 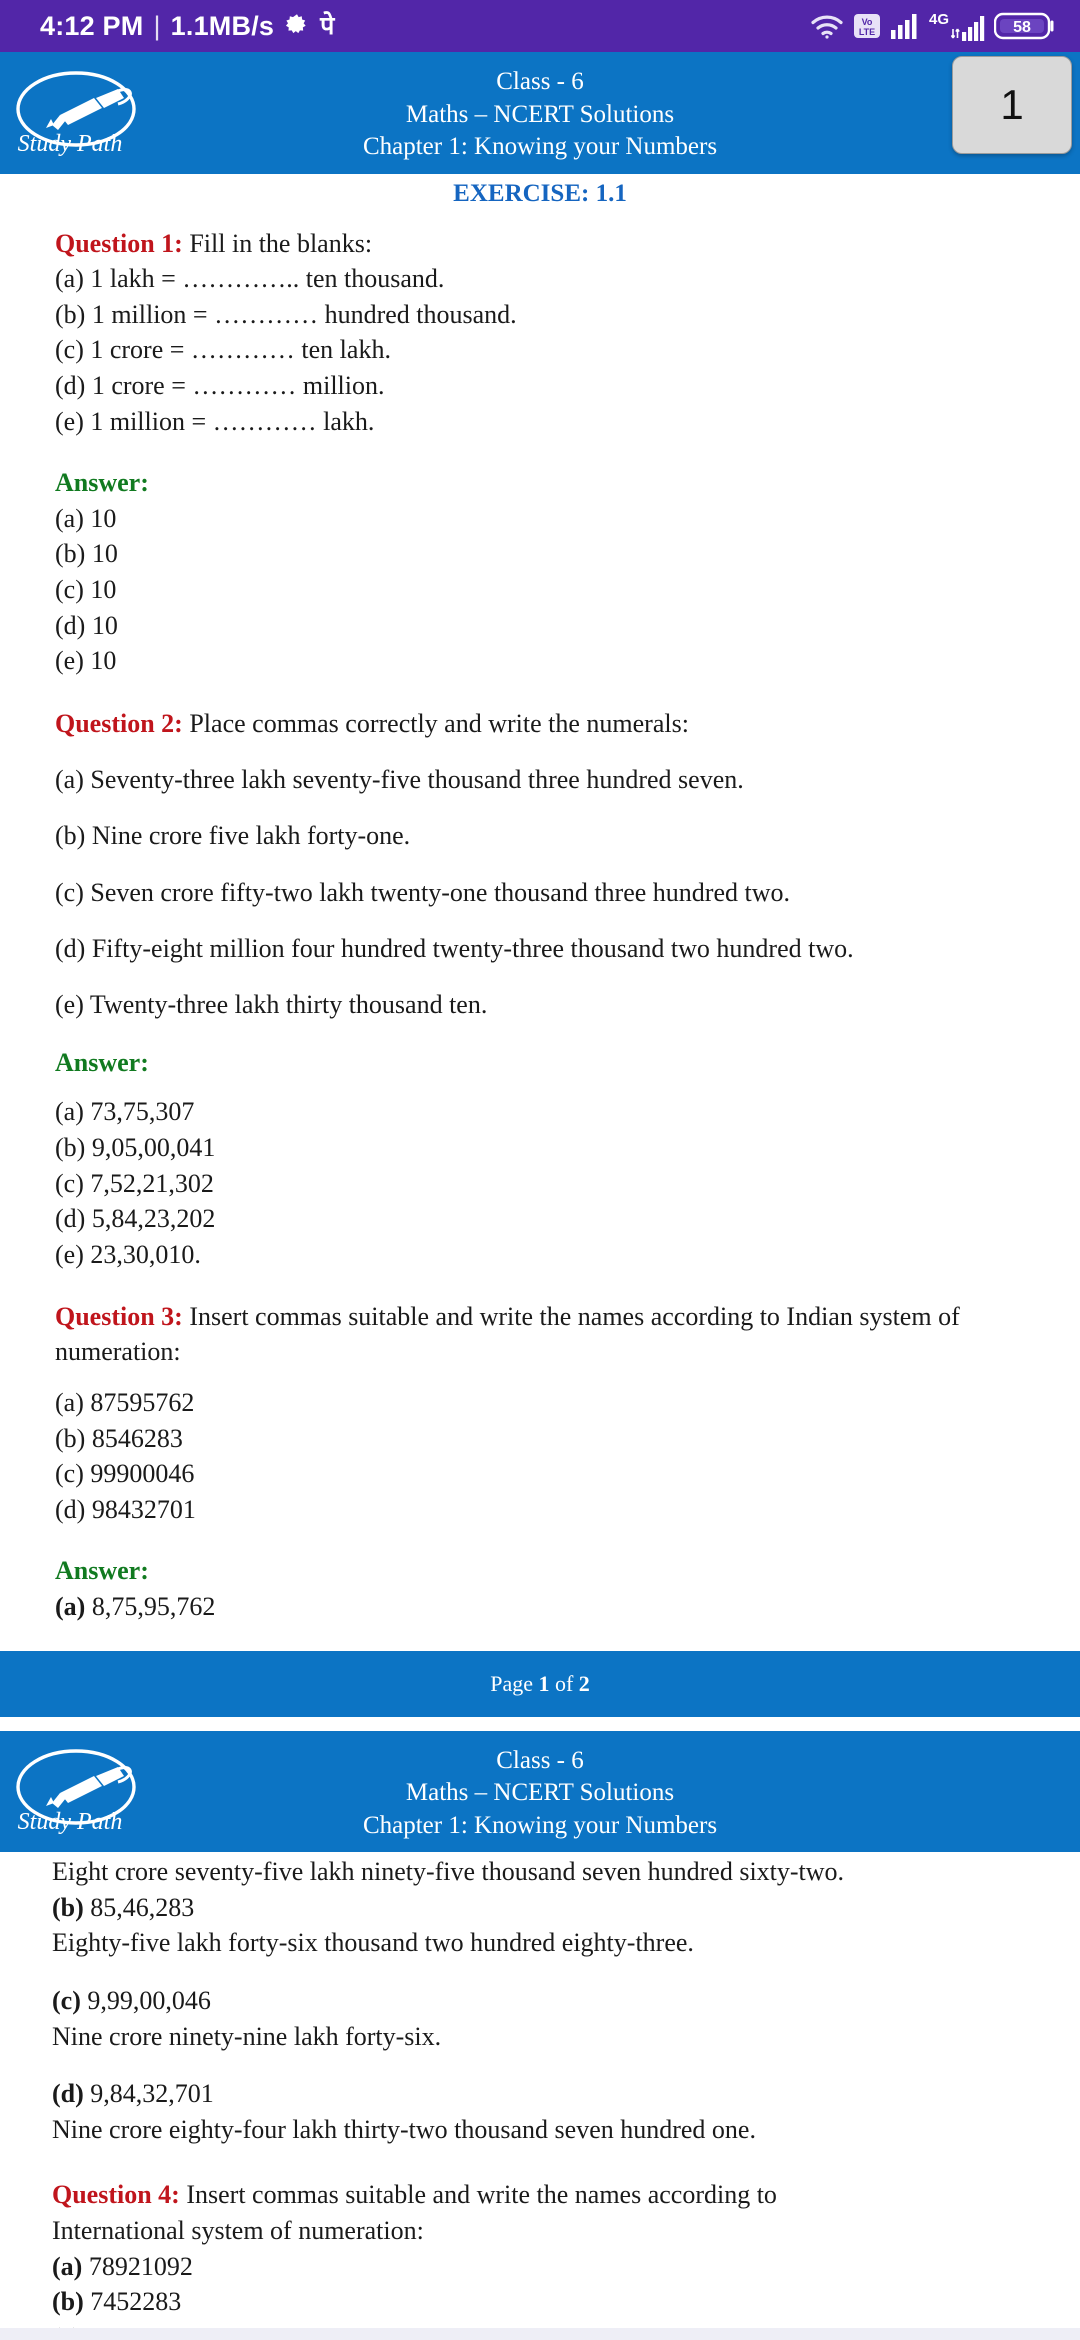 What do you see at coordinates (135, 1147) in the screenshot?
I see `answer-2-item-b: (b) 9,05,00,041` at bounding box center [135, 1147].